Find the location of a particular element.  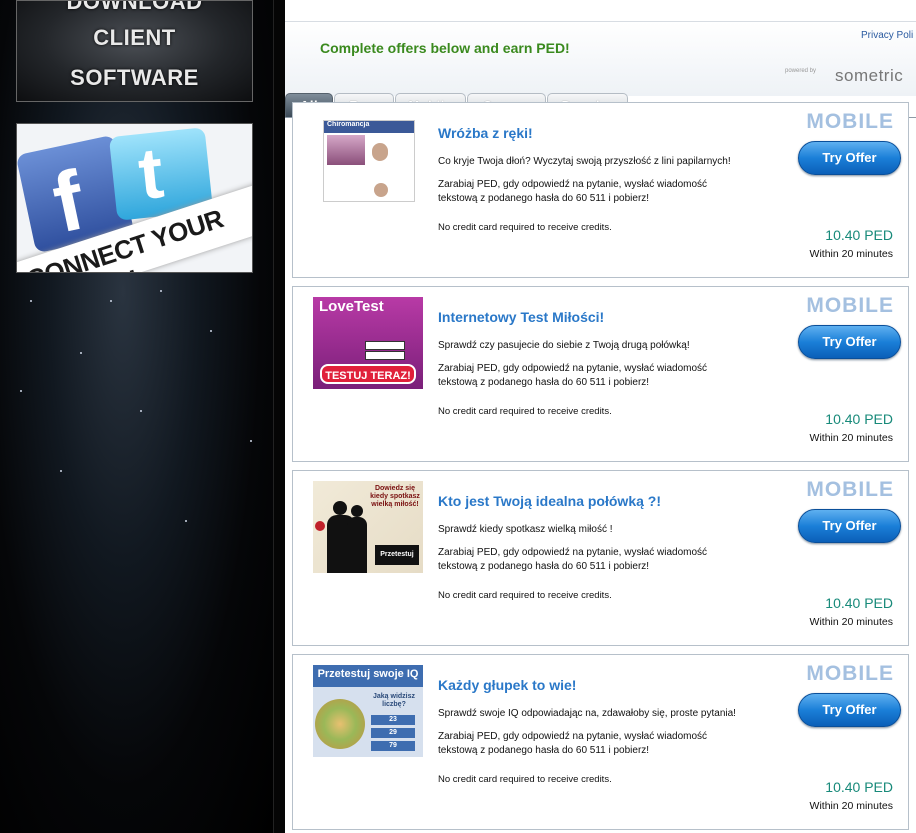

offer-thumbnail: LoveTest TESTUJ TERAZ! is located at coordinates (368, 343).